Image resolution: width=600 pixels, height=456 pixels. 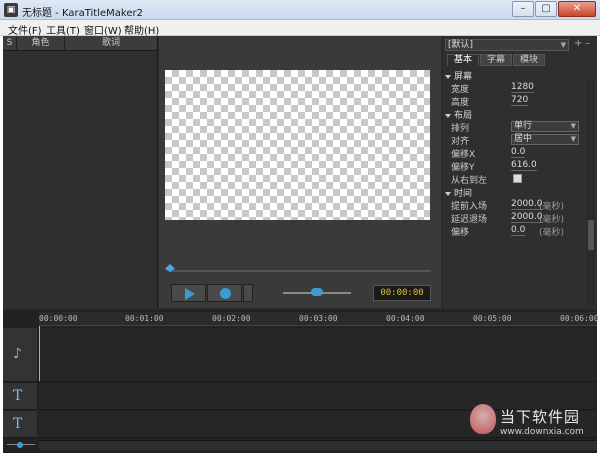 I want to click on menu-file: 文件(F), so click(x=25, y=29).